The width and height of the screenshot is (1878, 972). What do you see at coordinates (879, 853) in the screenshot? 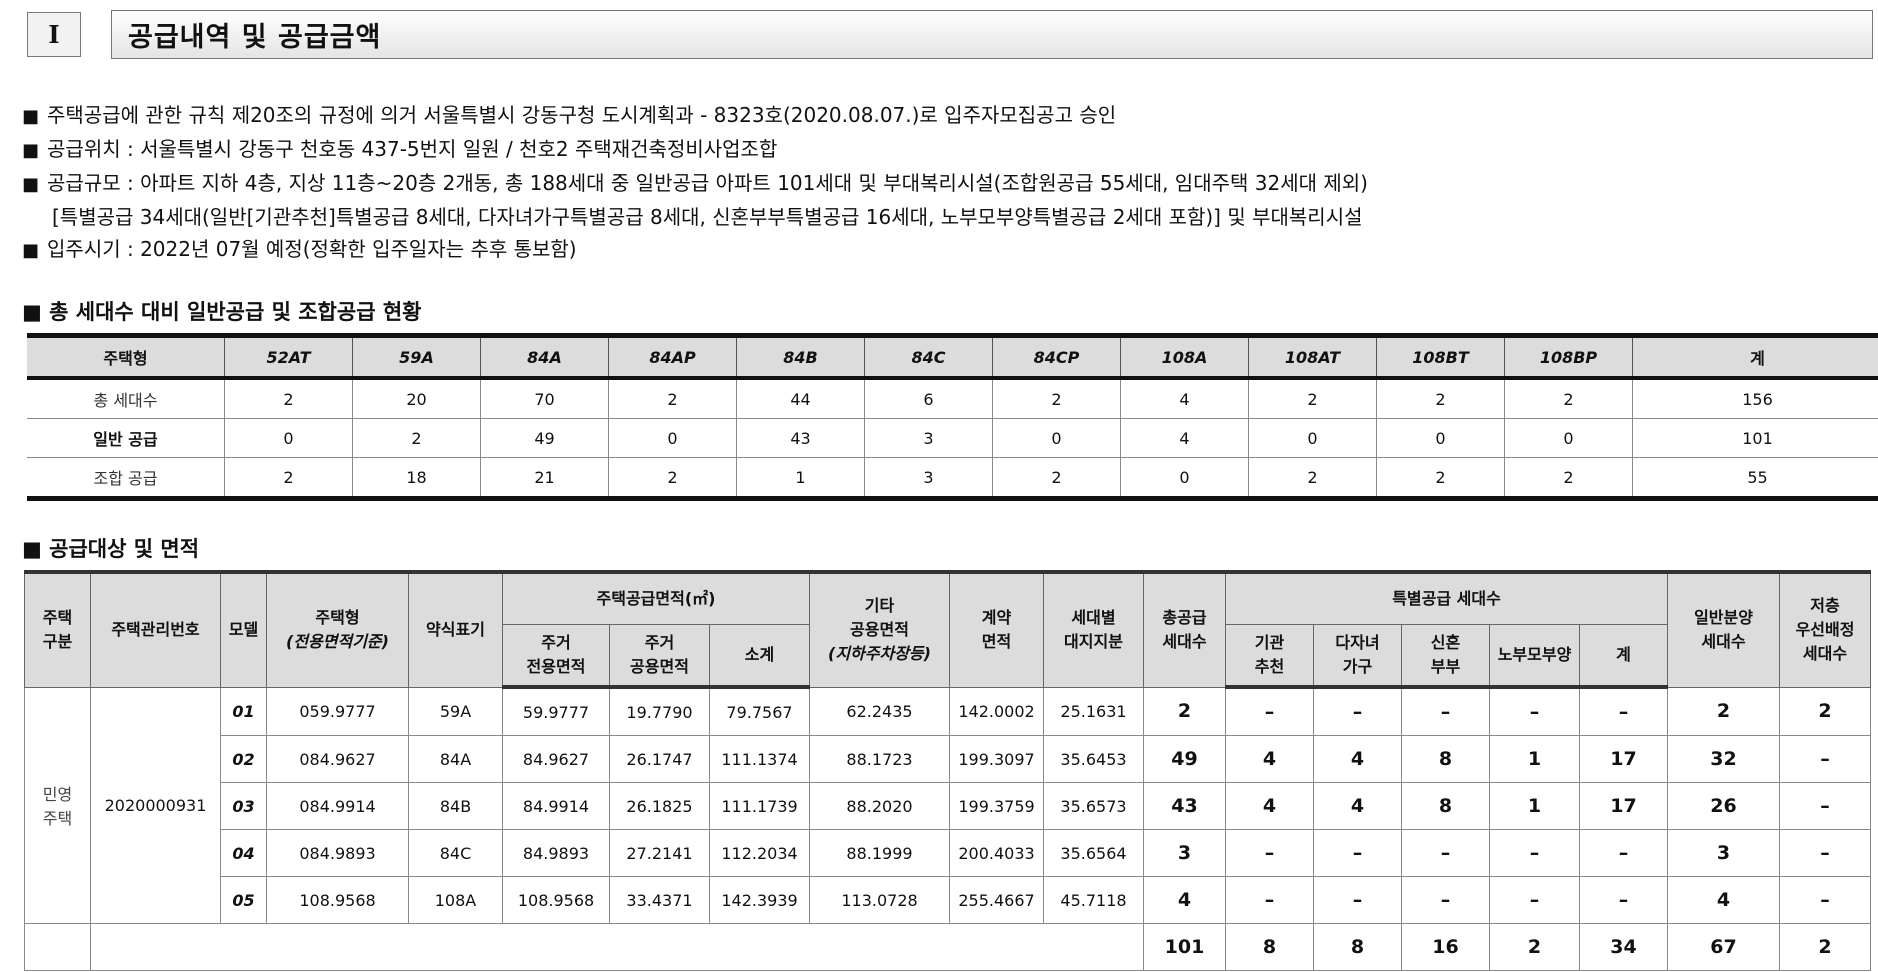
I see `cell-other: 88.1999` at bounding box center [879, 853].